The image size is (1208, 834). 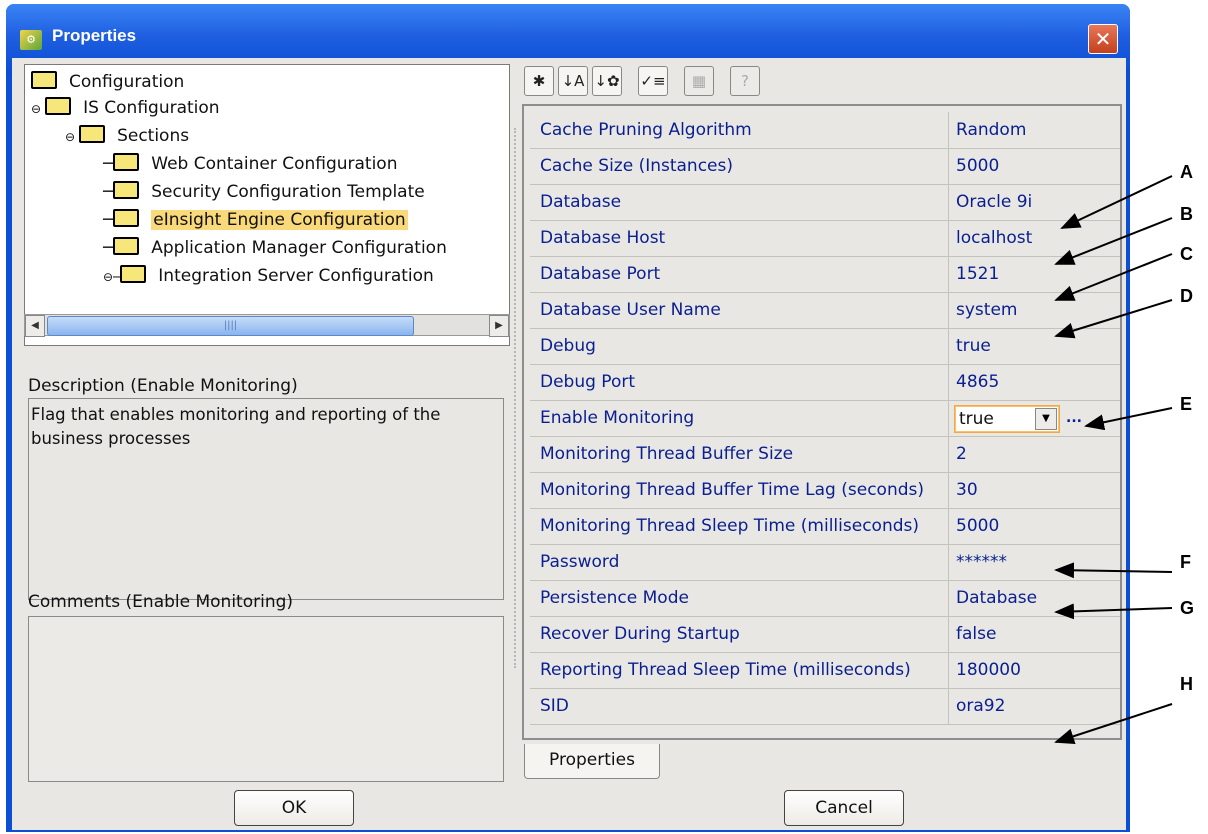 What do you see at coordinates (973, 346) in the screenshot?
I see `property-value: true` at bounding box center [973, 346].